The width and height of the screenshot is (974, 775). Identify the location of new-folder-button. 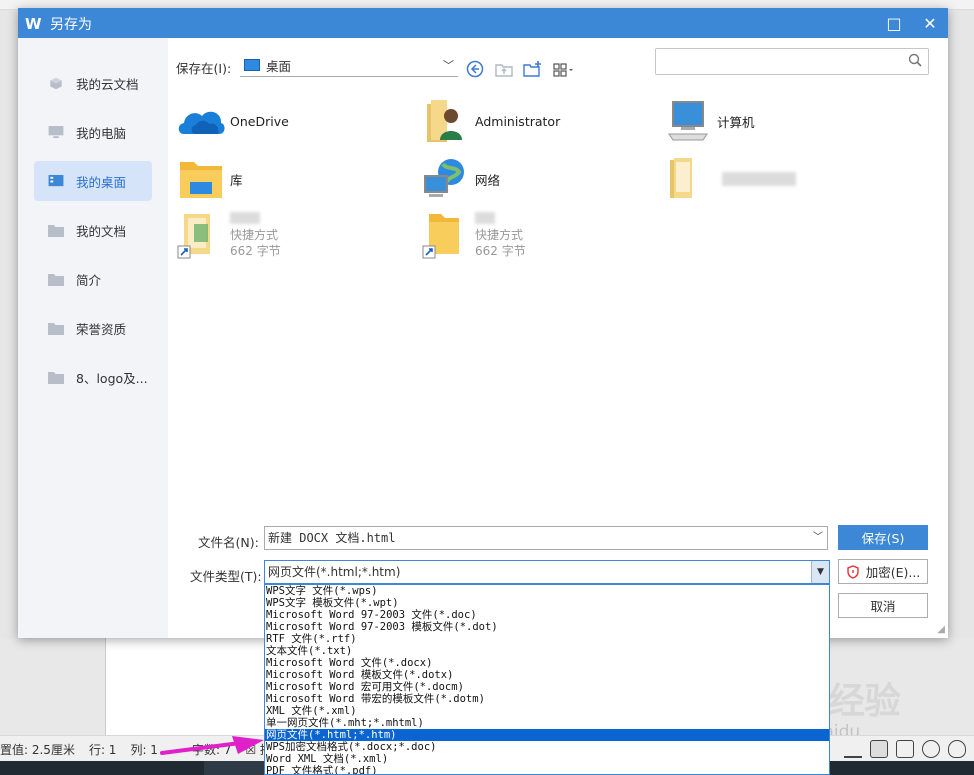
(533, 71).